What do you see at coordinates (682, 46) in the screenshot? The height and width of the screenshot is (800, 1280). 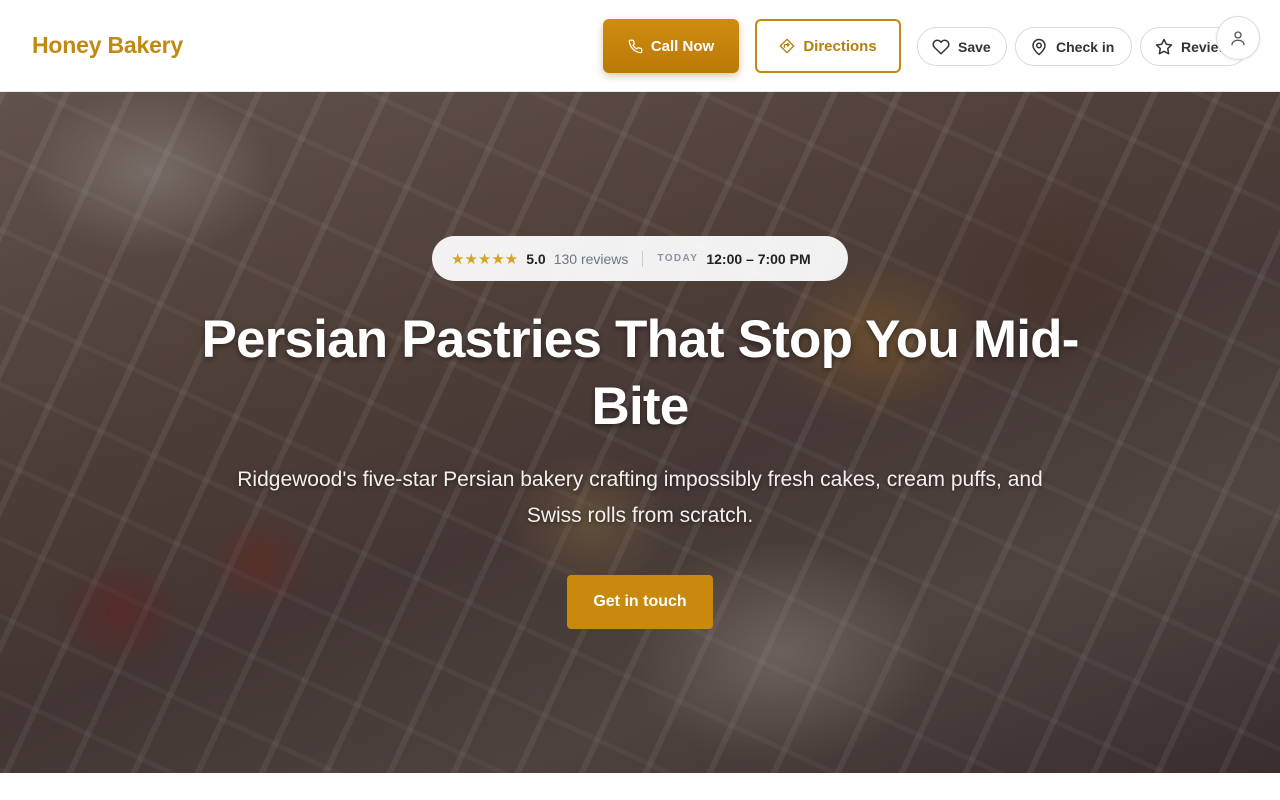 I see `call-now-label: Call Now` at bounding box center [682, 46].